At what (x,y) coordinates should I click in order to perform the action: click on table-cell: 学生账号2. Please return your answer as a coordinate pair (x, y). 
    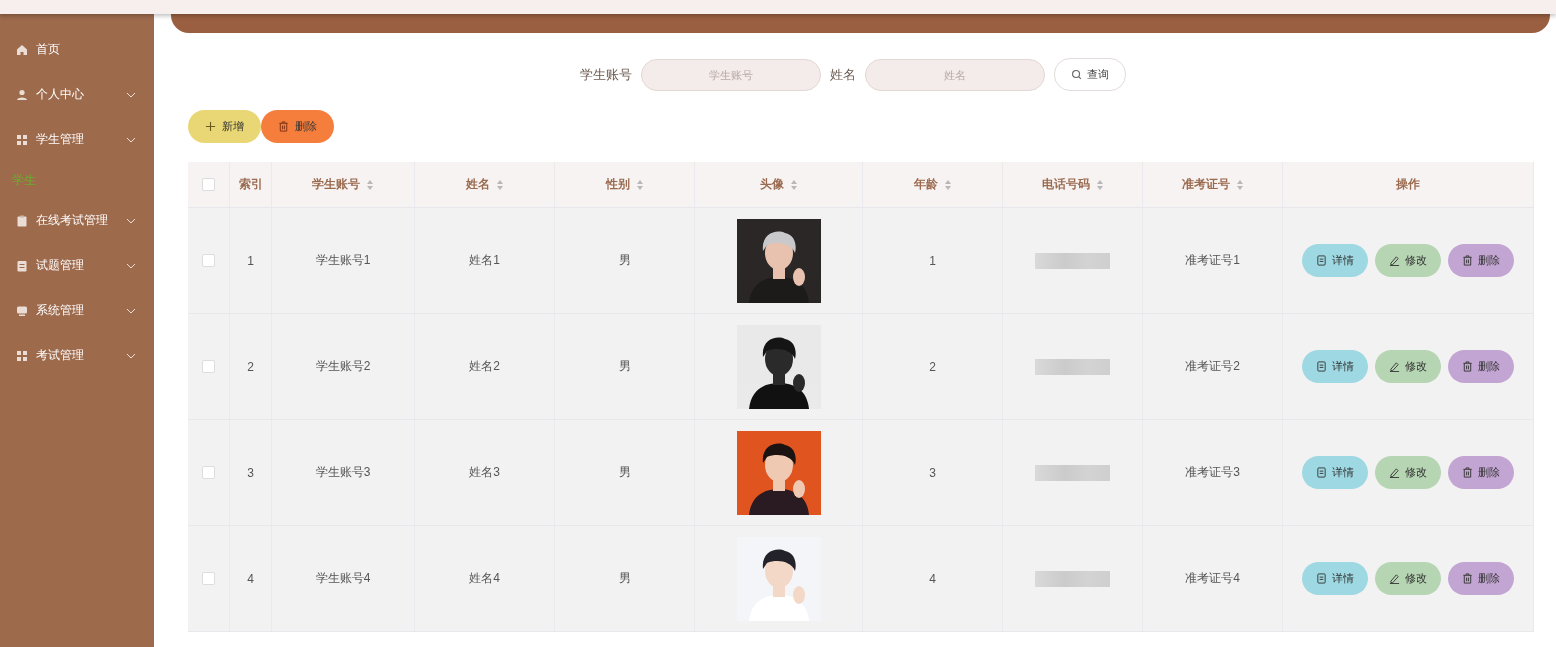
    Looking at the image, I should click on (343, 366).